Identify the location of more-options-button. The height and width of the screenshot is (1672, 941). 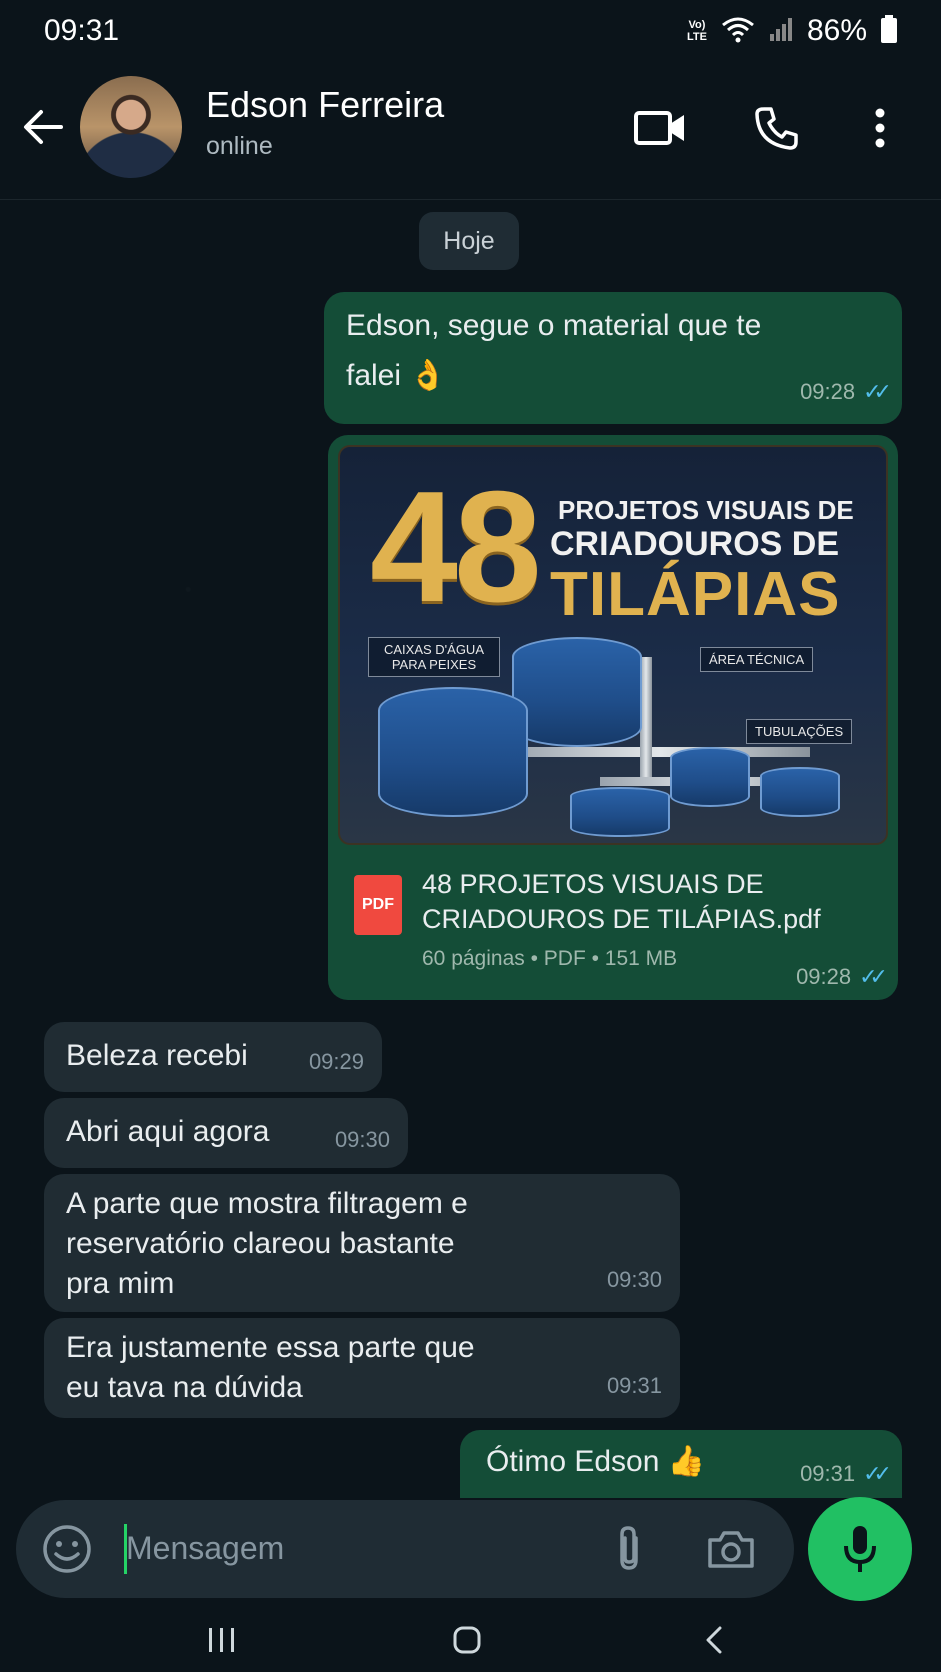
(880, 128).